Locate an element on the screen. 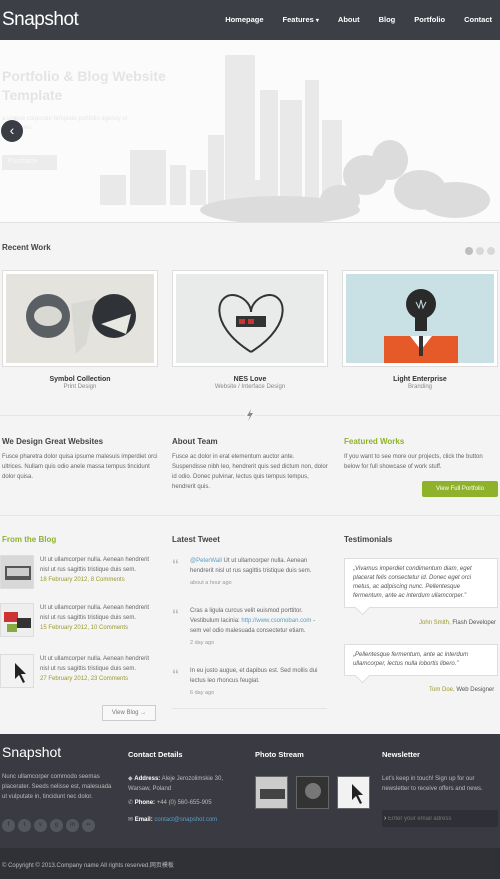 Image resolution: width=500 pixels, height=879 pixels. blog-post-comments: 8 Comments is located at coordinates (108, 580).